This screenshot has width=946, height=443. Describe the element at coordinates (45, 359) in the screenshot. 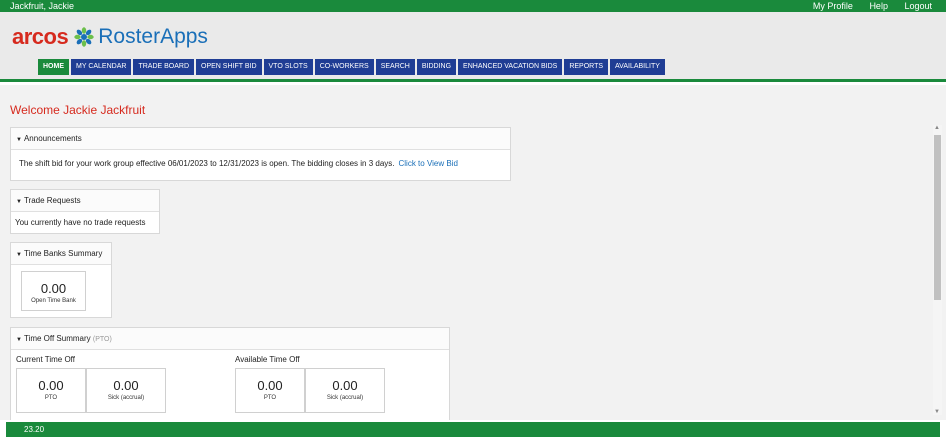

I see `current-time-off-label: Current Time Off` at that location.